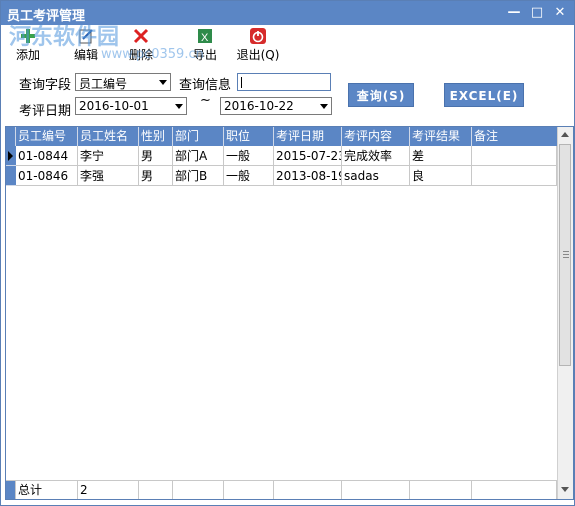  Describe the element at coordinates (560, 13) in the screenshot. I see `close-button: ✕` at that location.